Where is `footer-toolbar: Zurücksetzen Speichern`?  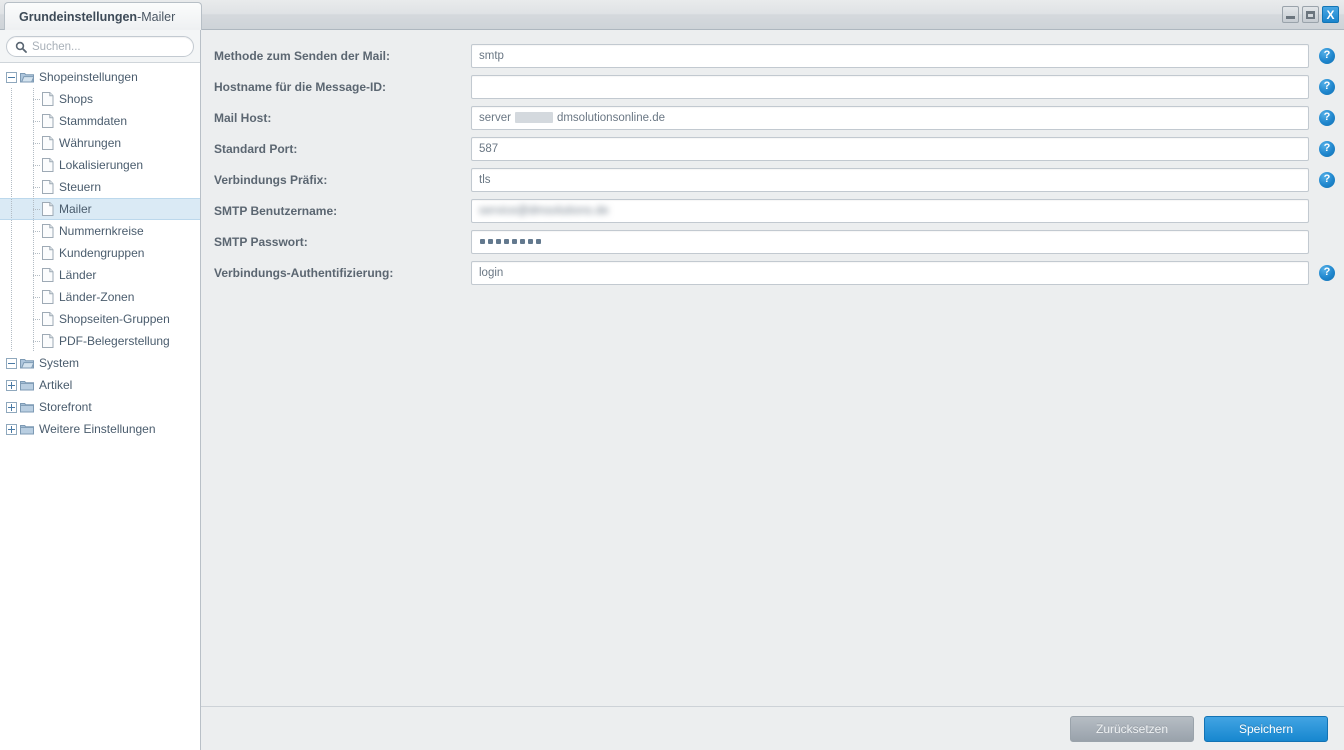
footer-toolbar: Zurücksetzen Speichern is located at coordinates (772, 728).